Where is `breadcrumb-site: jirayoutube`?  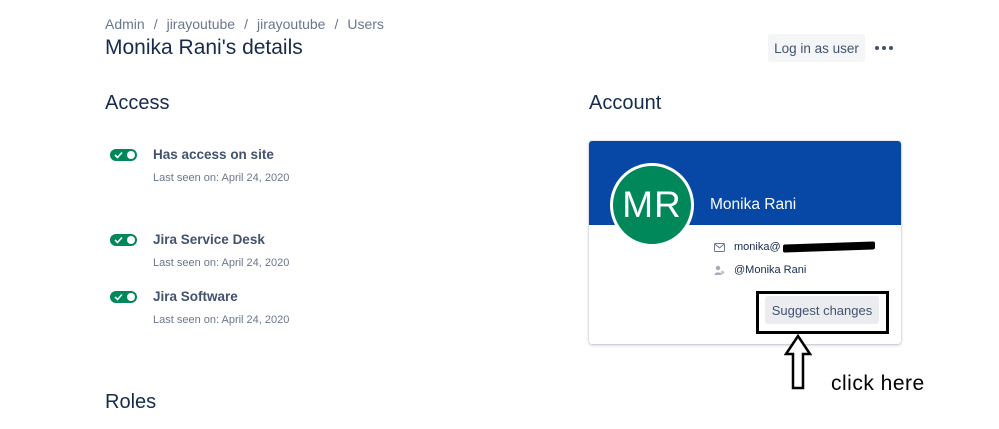 breadcrumb-site: jirayoutube is located at coordinates (201, 24).